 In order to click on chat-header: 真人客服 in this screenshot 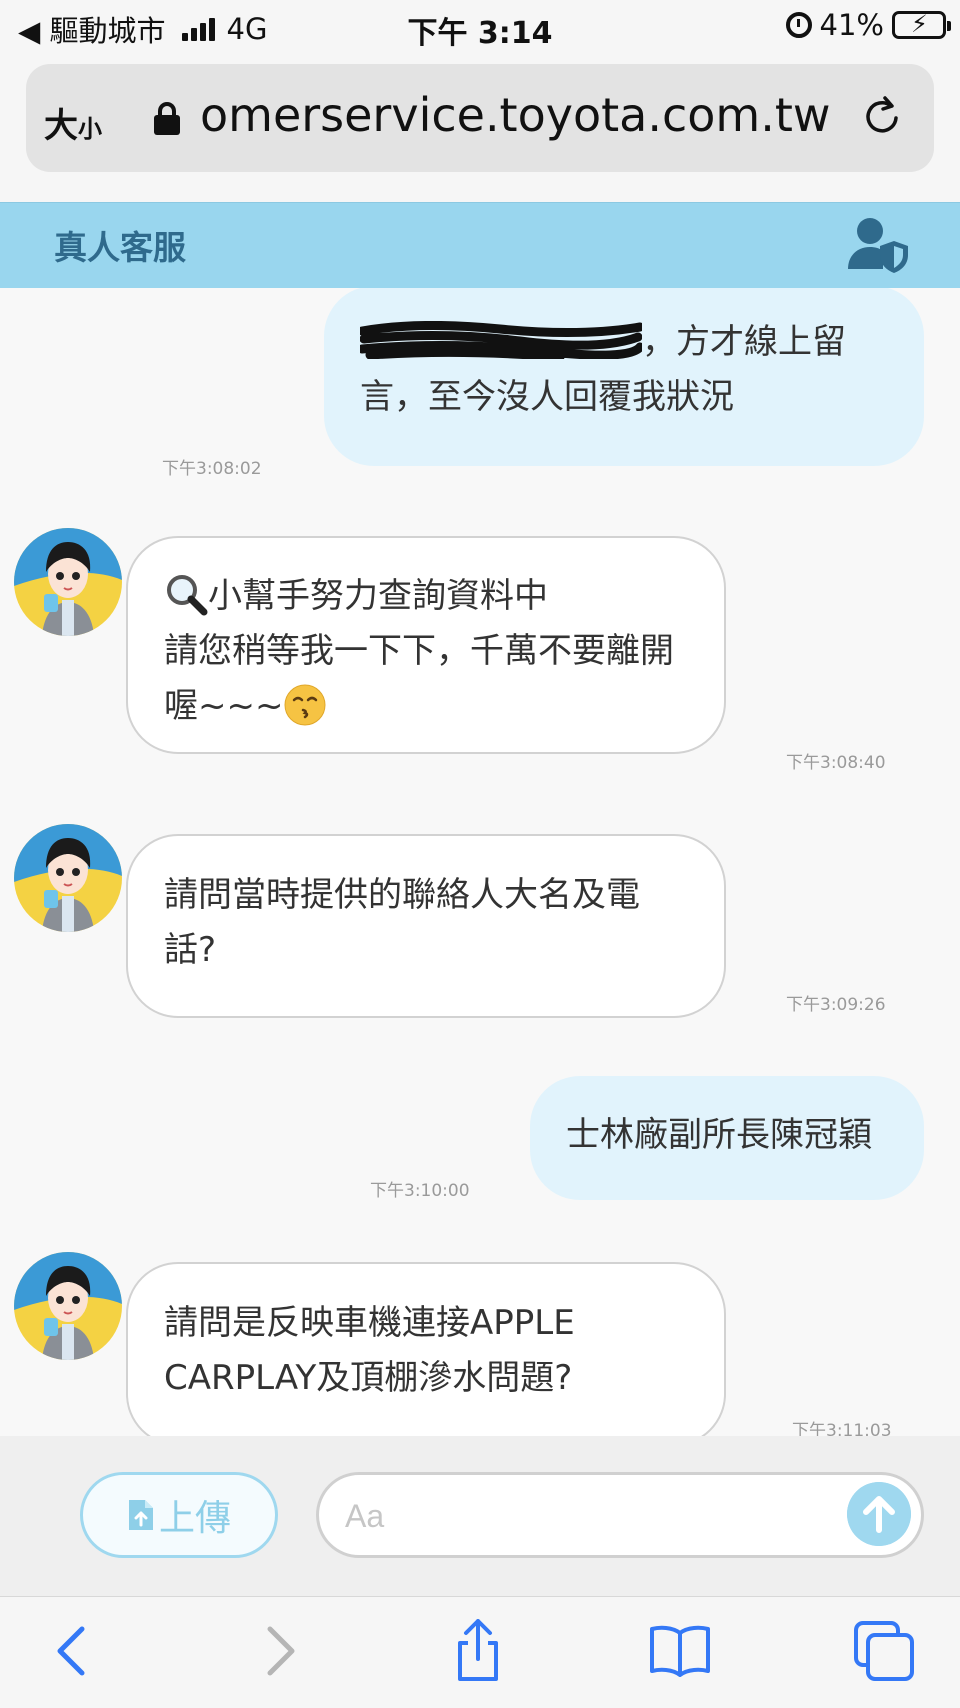, I will do `click(480, 245)`.